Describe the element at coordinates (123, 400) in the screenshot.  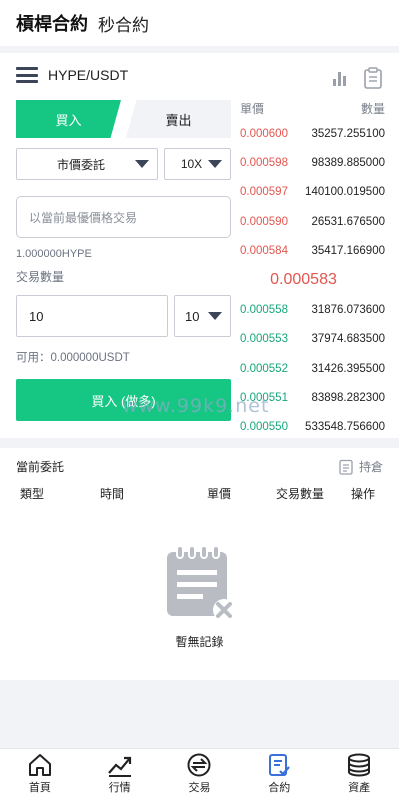
I see `buy-long-button: 買入 (做多)` at that location.